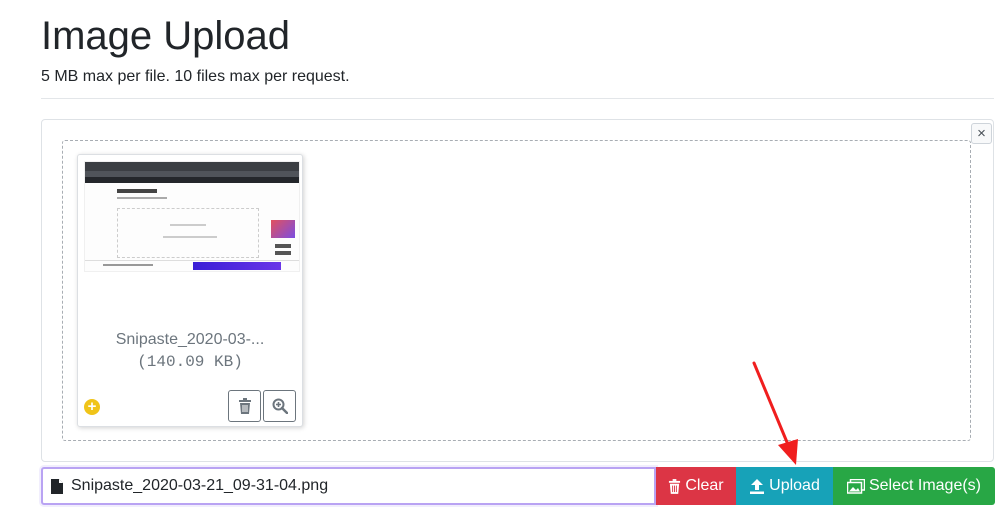 Image resolution: width=1007 pixels, height=518 pixels. I want to click on select-images-button: Select Image(s), so click(914, 486).